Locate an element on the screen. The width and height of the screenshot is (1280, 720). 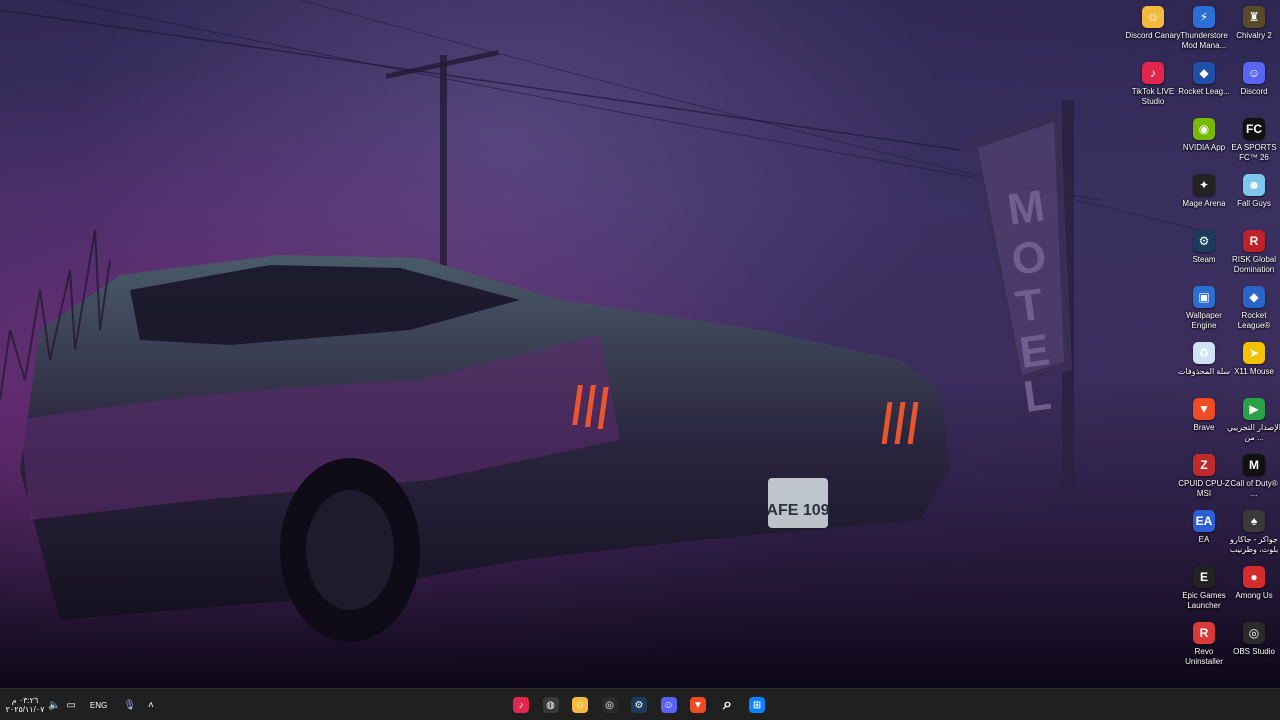
desktop-icon-label: Epic Games Launcher is located at coordinates (1204, 600).